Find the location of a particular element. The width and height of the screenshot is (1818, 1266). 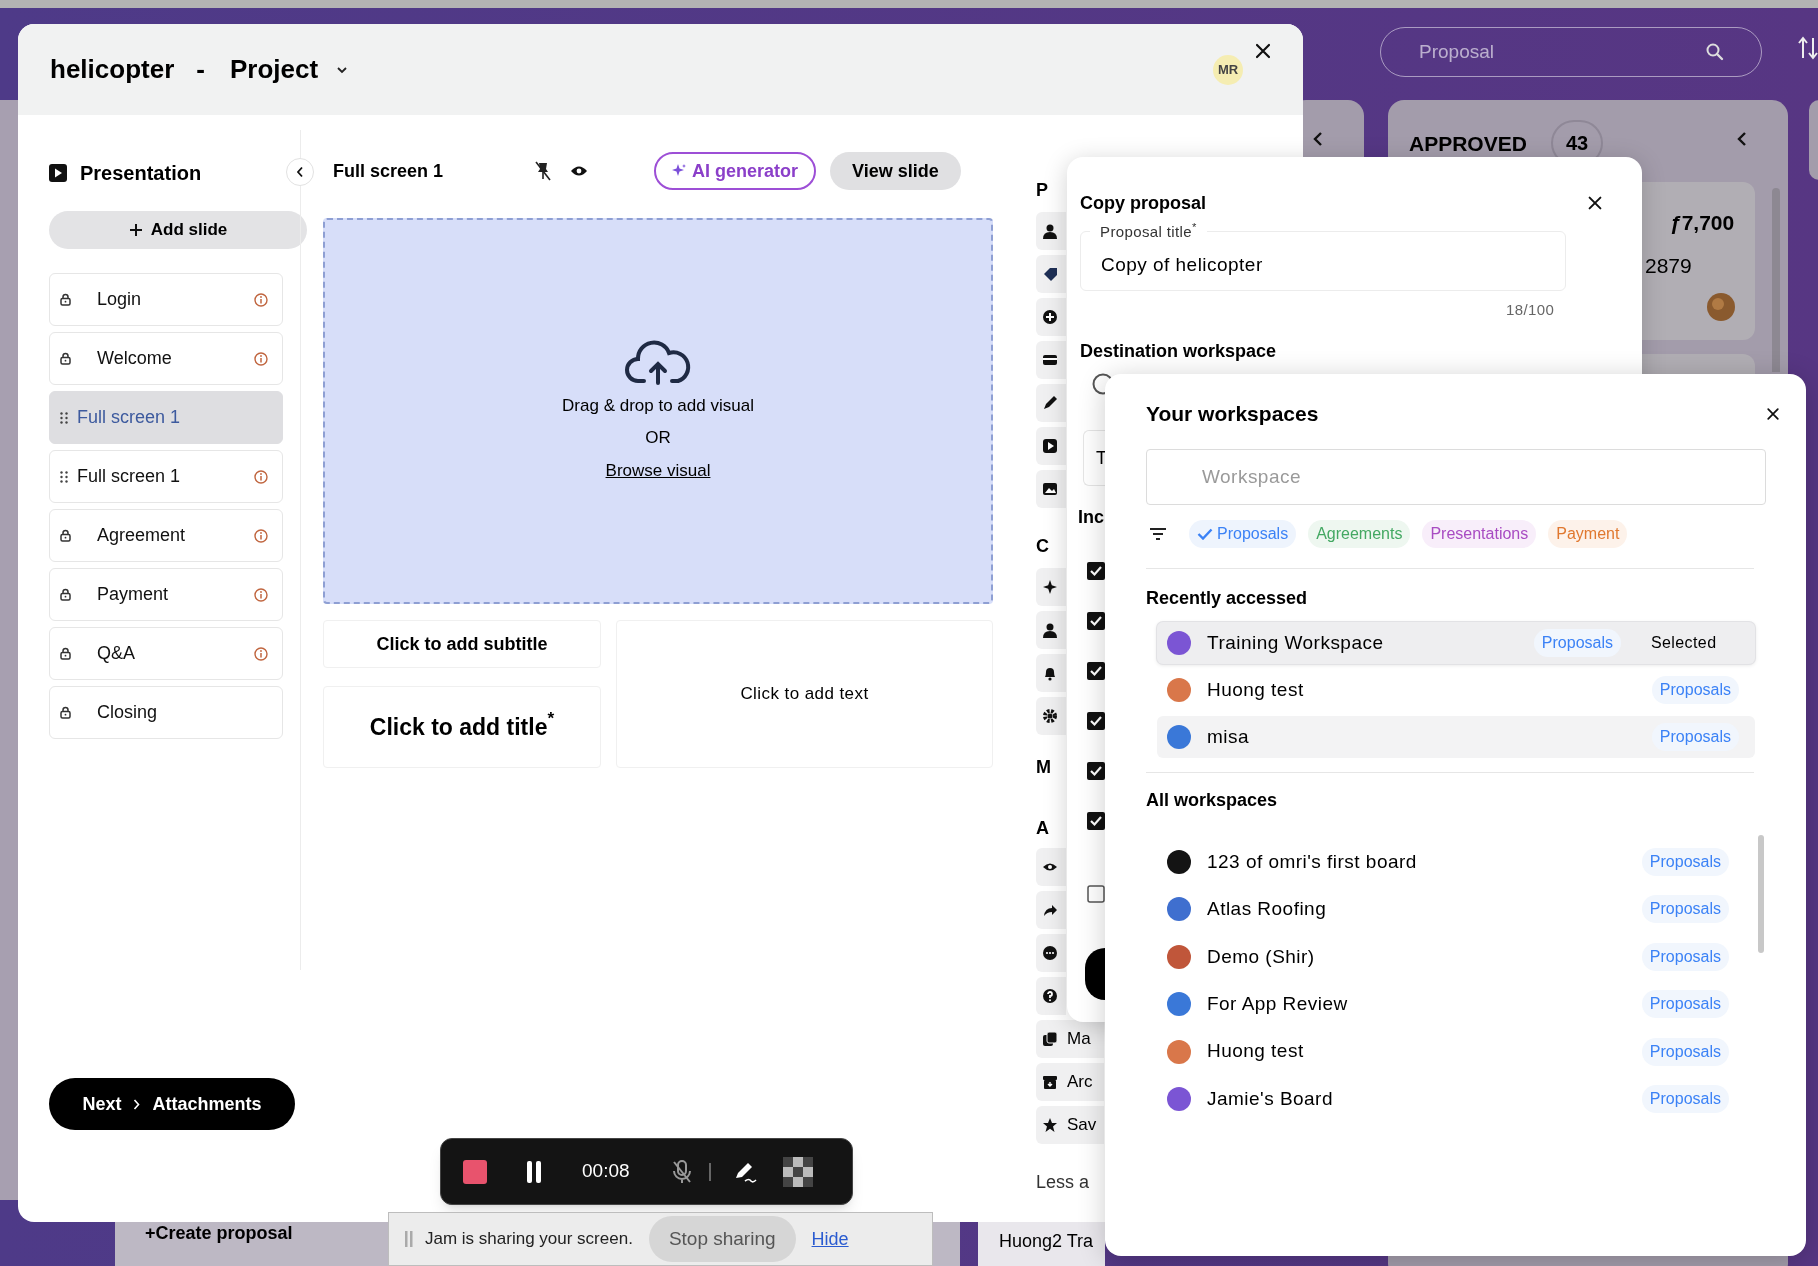

title-field: Click to add title$^{*}$ is located at coordinates (462, 727).